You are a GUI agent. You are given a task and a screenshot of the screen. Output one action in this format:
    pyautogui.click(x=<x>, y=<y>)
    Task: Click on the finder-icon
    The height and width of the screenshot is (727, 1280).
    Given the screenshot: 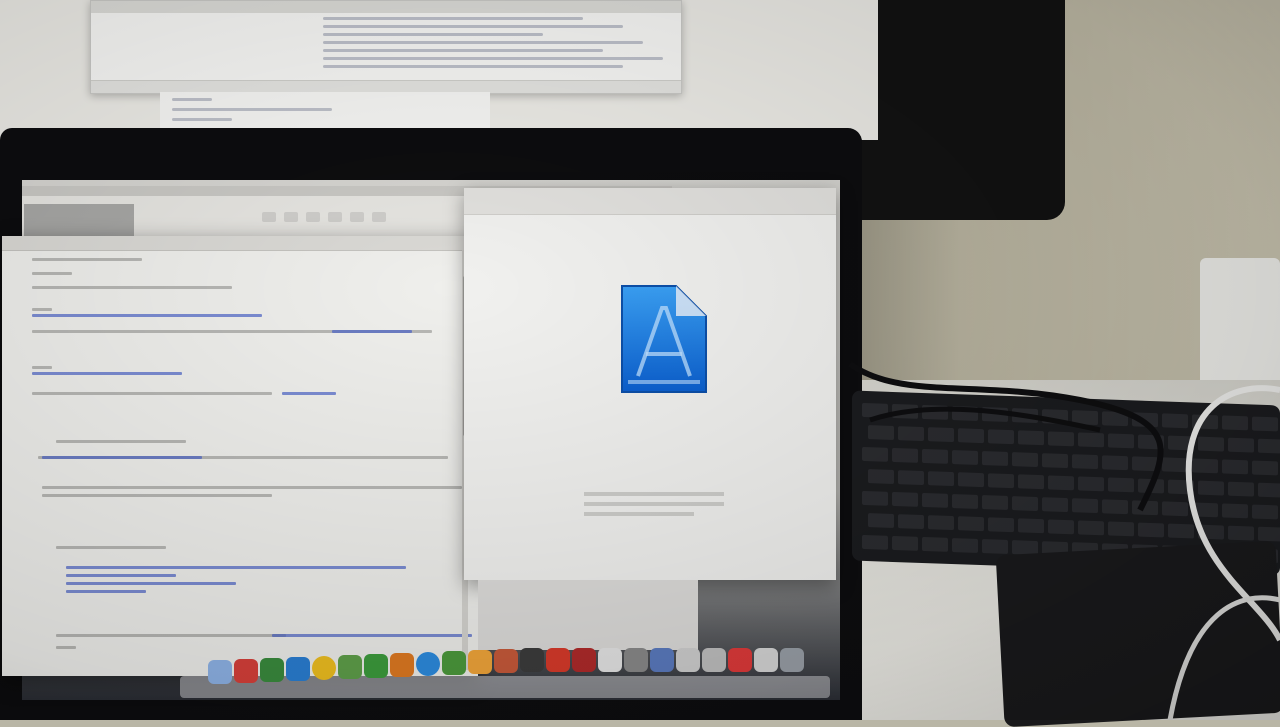 What is the action you would take?
    pyautogui.click(x=220, y=672)
    